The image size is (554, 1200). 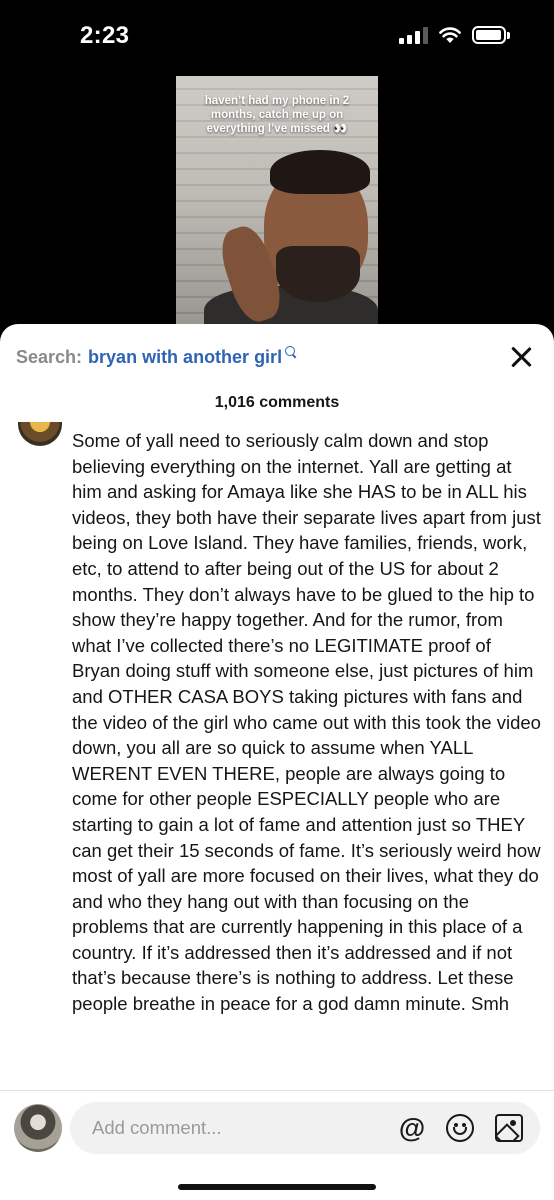 What do you see at coordinates (413, 35) in the screenshot?
I see `cellular-signal-icon` at bounding box center [413, 35].